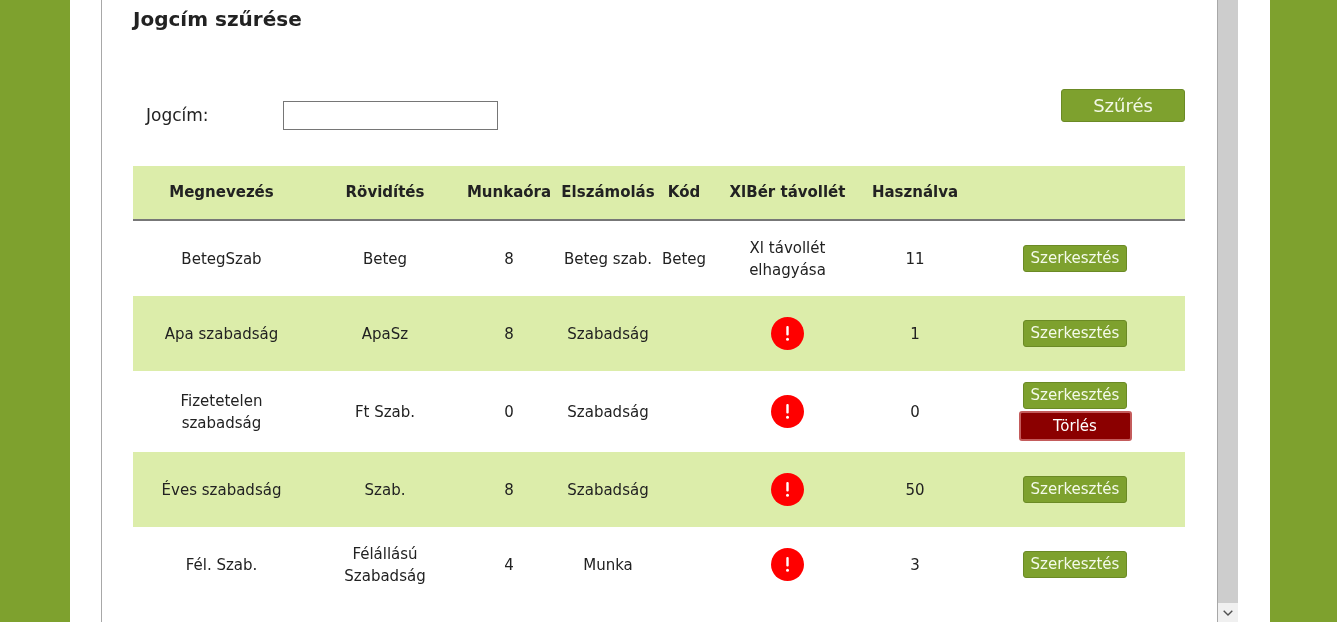 The image size is (1337, 622). Describe the element at coordinates (218, 19) in the screenshot. I see `page-title: Jogcím szűrése` at that location.